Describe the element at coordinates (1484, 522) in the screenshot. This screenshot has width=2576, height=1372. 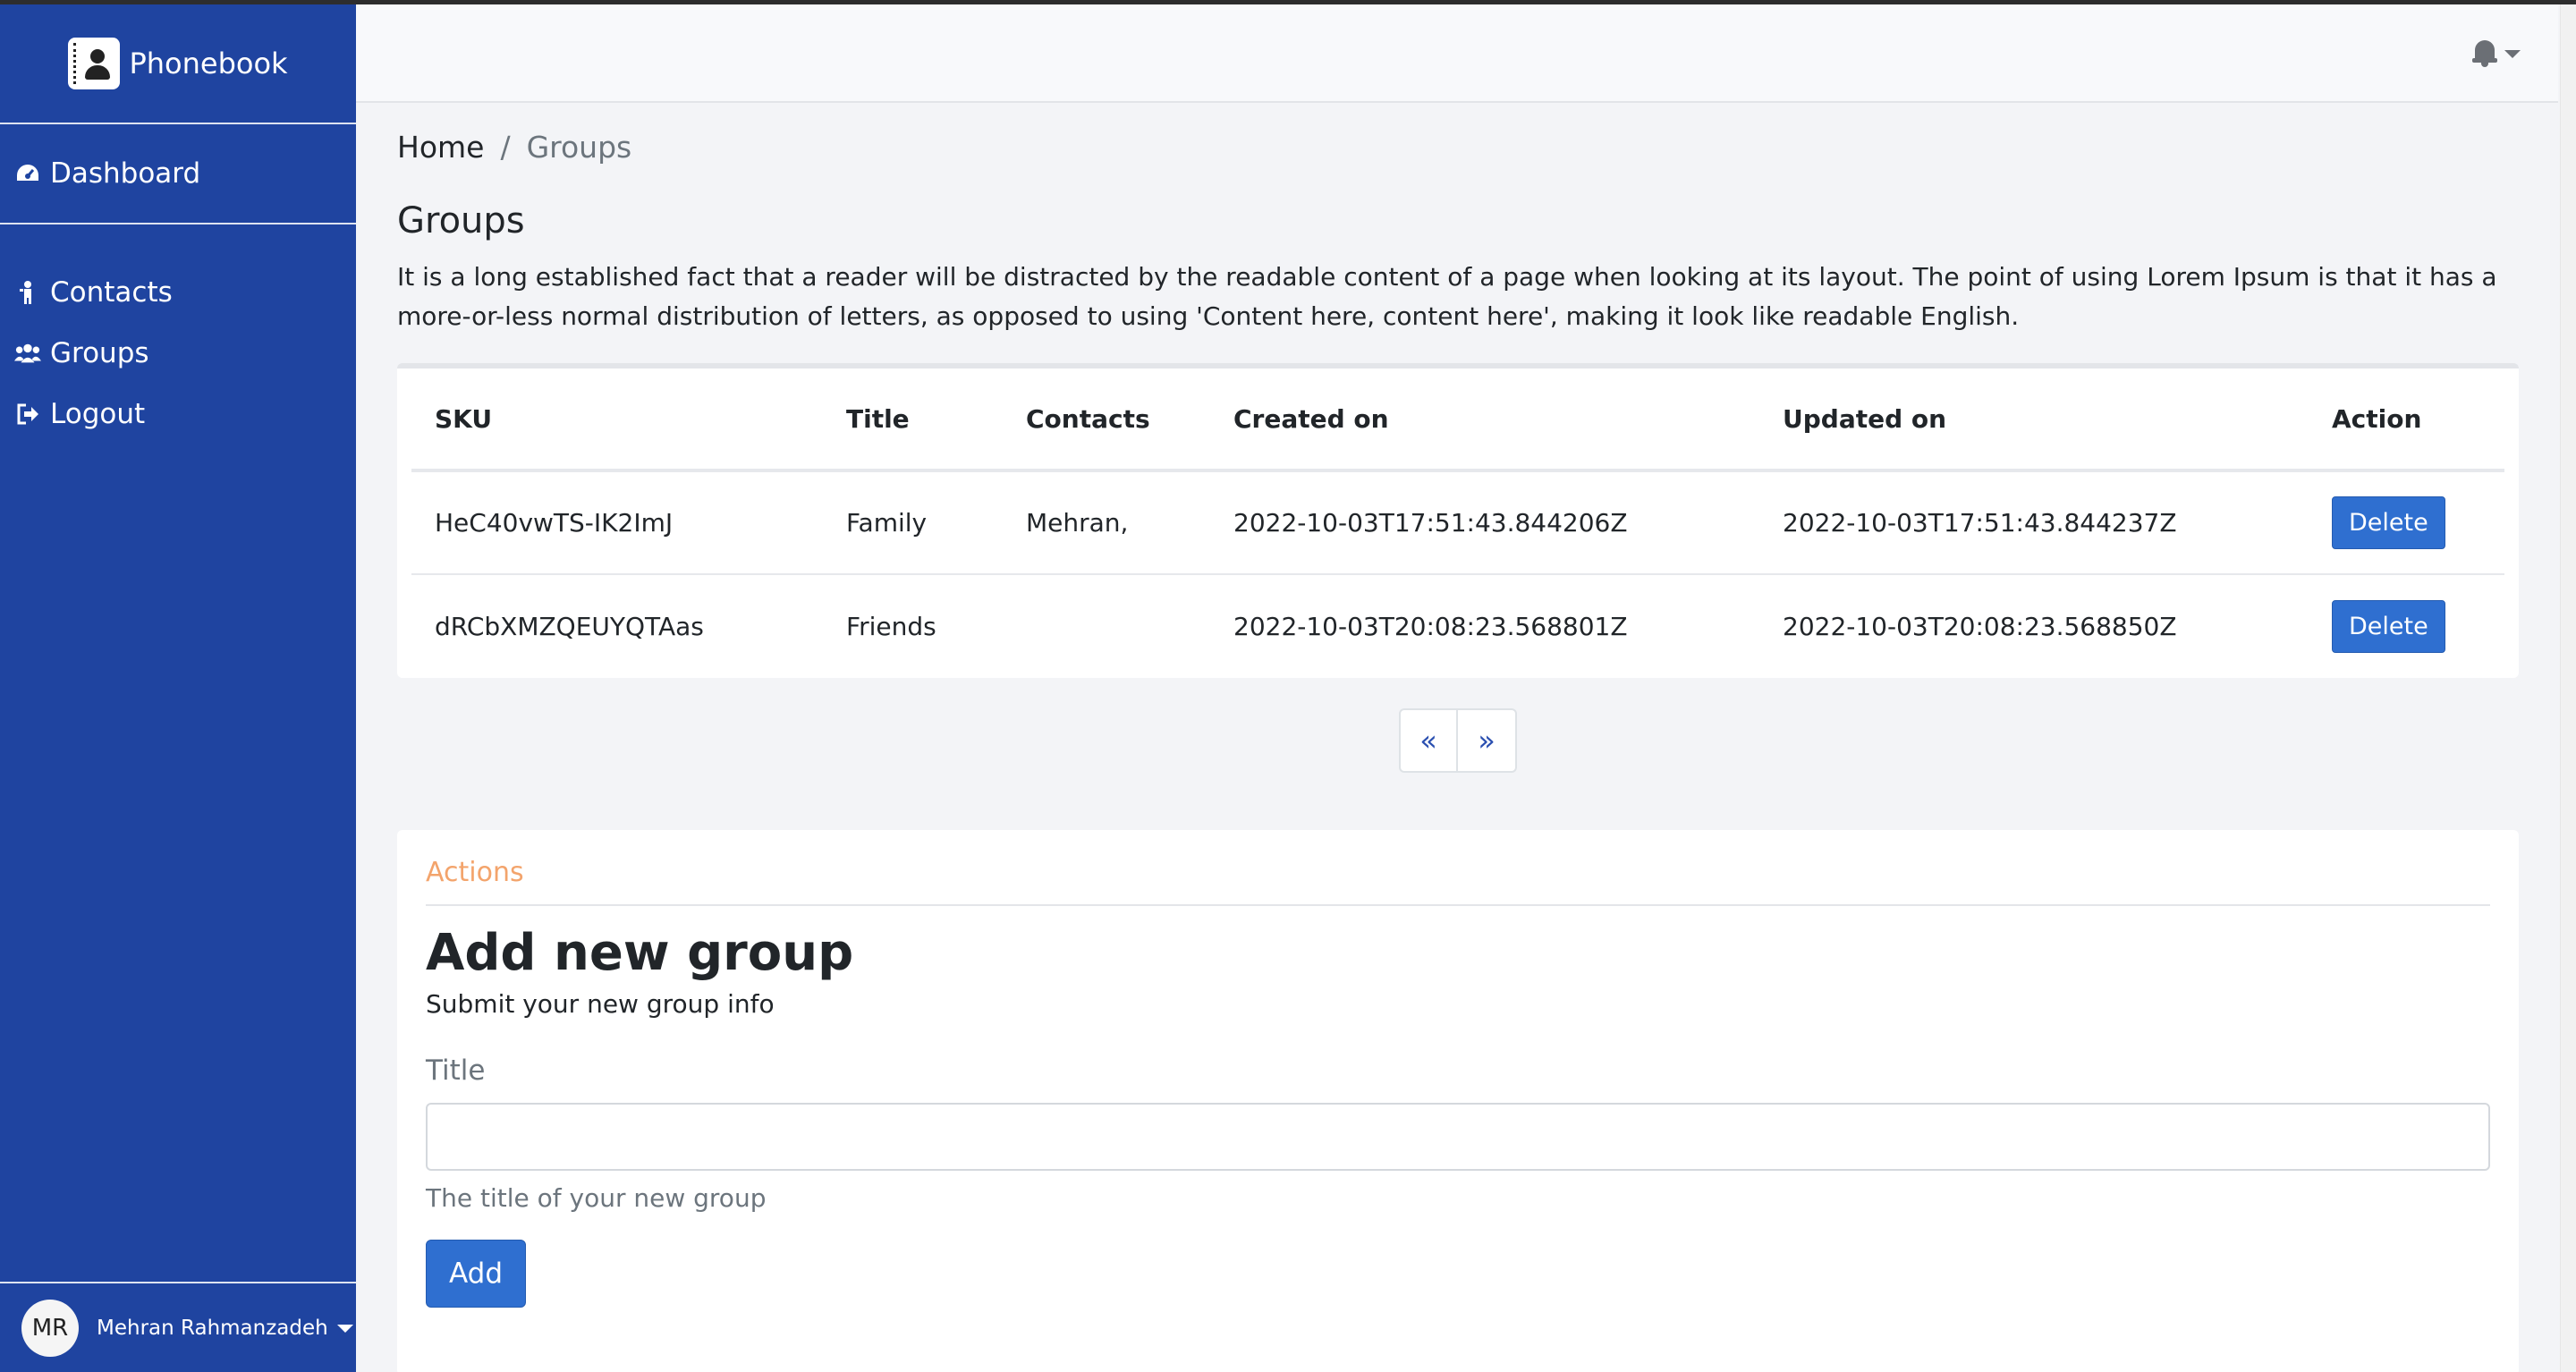
I see `cell-created: 2022-10-03T17:51:43.844206Z` at that location.